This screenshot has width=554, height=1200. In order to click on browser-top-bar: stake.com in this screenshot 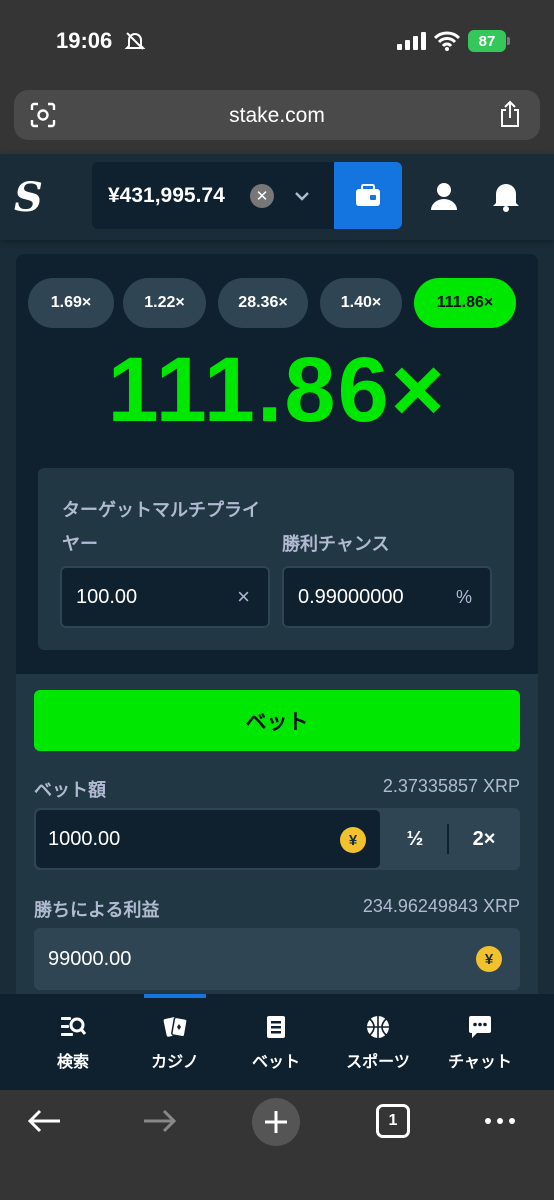, I will do `click(277, 119)`.